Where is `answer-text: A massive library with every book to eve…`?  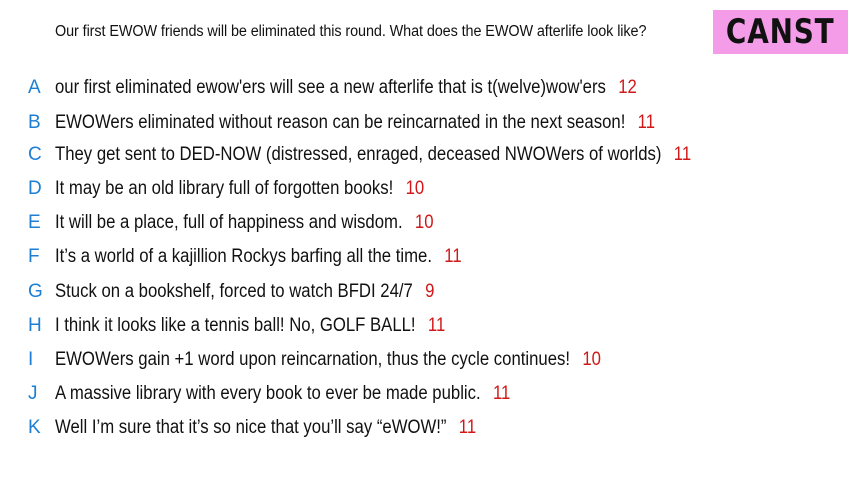
answer-text: A massive library with every book to eve… is located at coordinates (268, 393).